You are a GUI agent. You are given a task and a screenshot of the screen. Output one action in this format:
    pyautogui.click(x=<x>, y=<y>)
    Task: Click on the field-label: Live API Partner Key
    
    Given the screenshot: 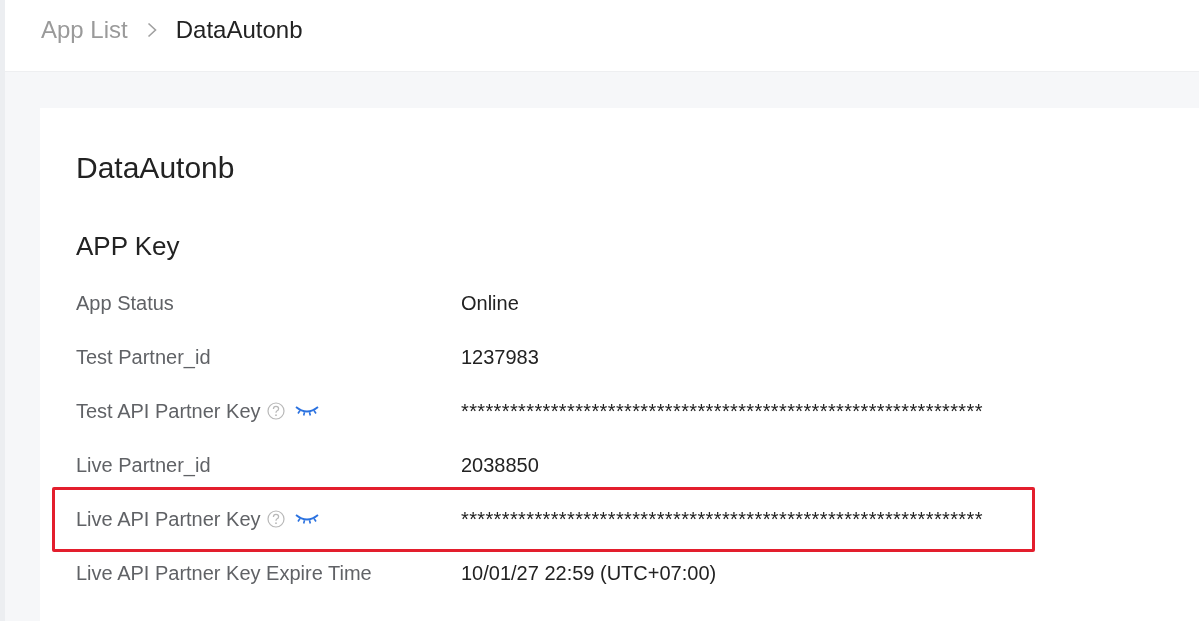 What is the action you would take?
    pyautogui.click(x=168, y=519)
    